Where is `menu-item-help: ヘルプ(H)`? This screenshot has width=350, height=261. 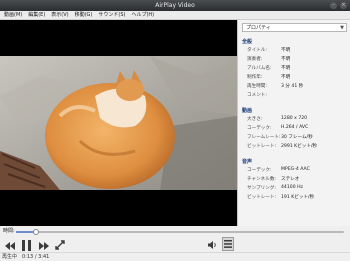
menu-item-help: ヘルプ(H) is located at coordinates (142, 15).